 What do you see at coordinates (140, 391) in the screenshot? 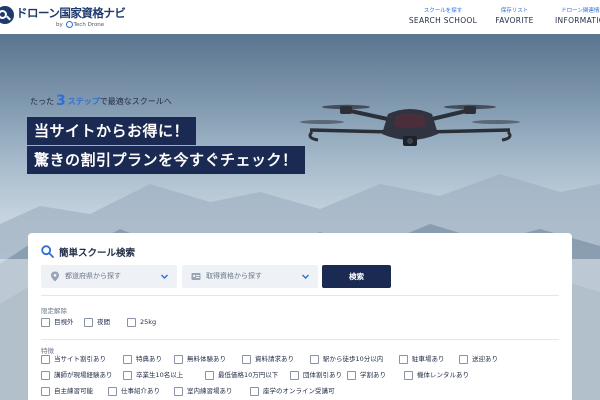
I see `checkbox-label: 仕事紹介あり` at bounding box center [140, 391].